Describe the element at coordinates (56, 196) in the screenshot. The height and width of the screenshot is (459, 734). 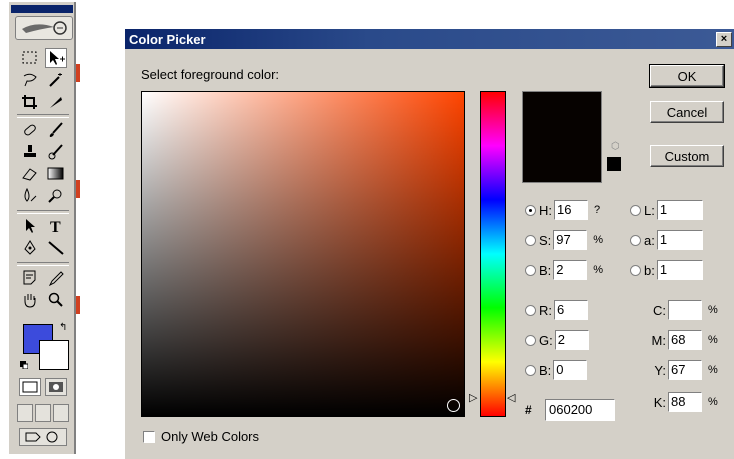
I see `dodge-tool-icon` at that location.